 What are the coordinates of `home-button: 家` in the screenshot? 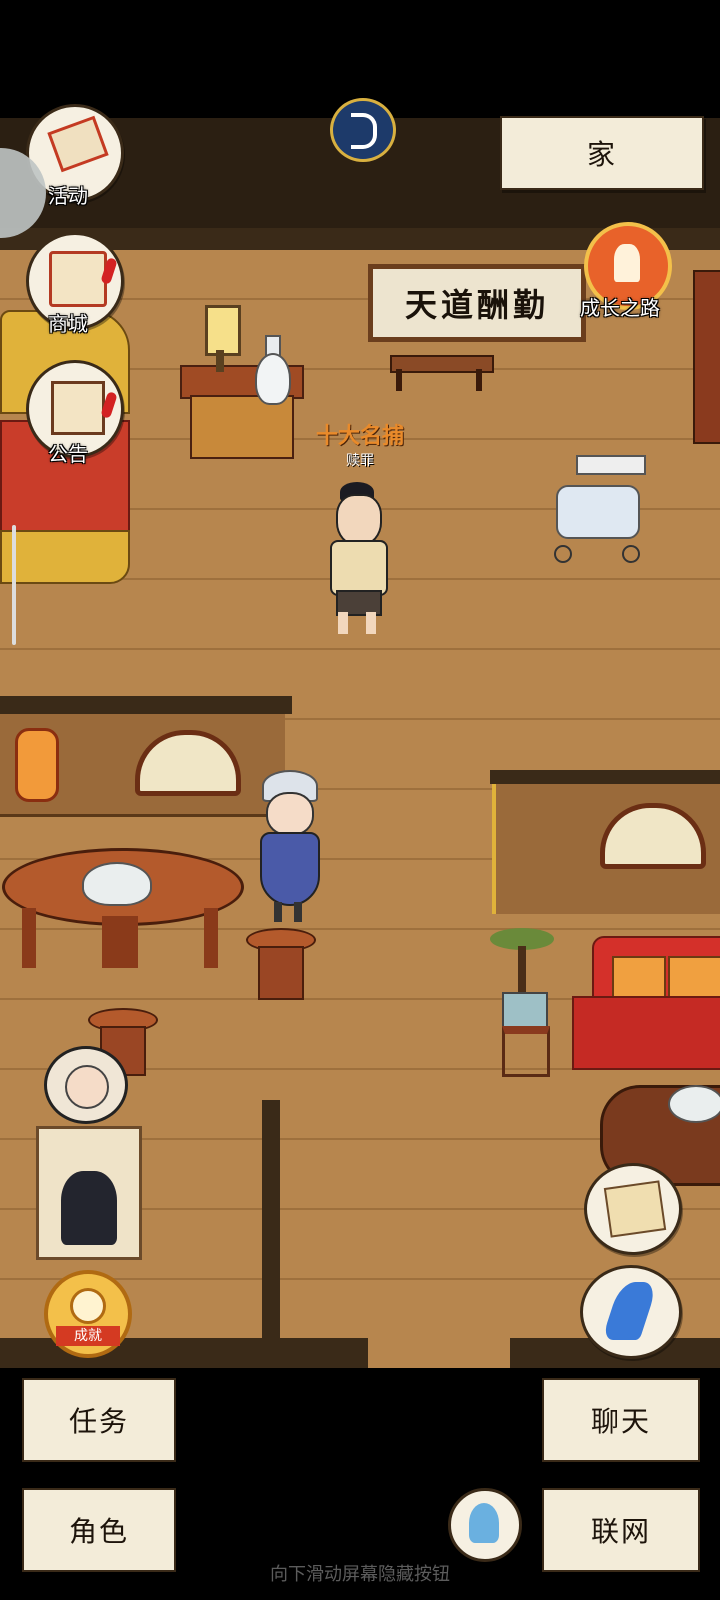 It's located at (602, 153).